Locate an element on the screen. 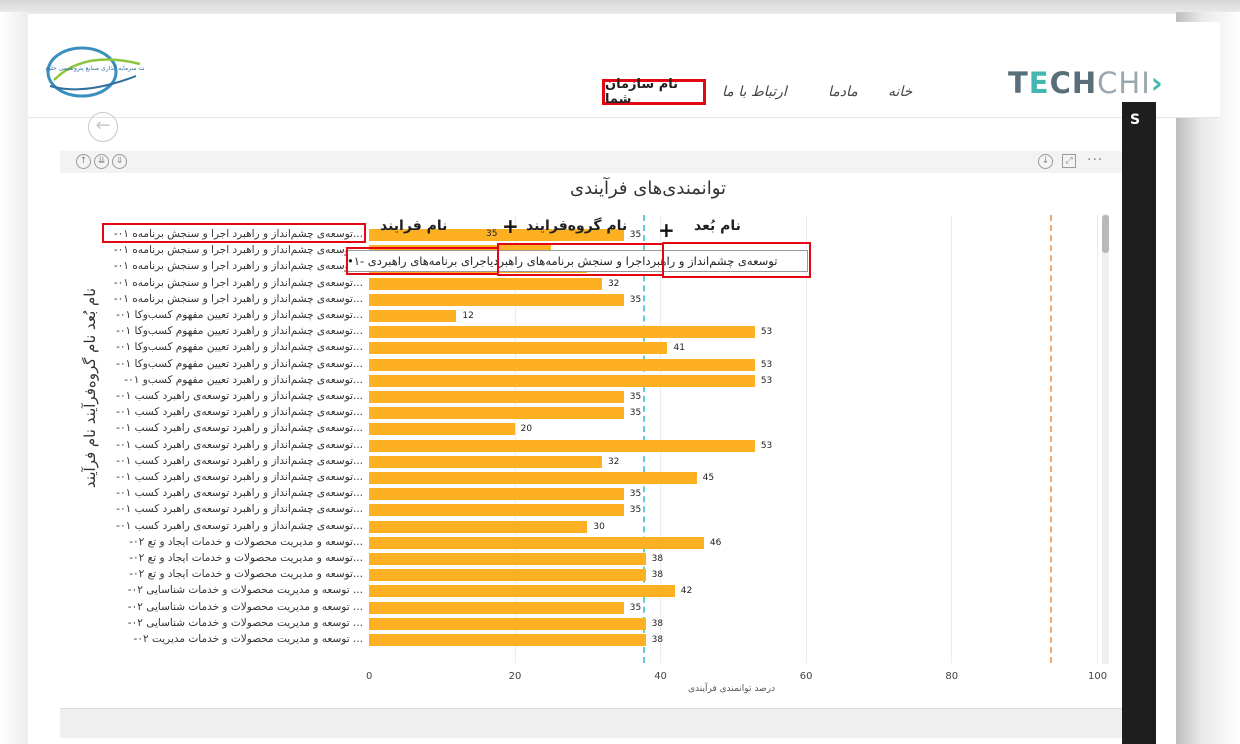 The image size is (1240, 744). brand-logo: TECHCHI› is located at coordinates (1086, 83).